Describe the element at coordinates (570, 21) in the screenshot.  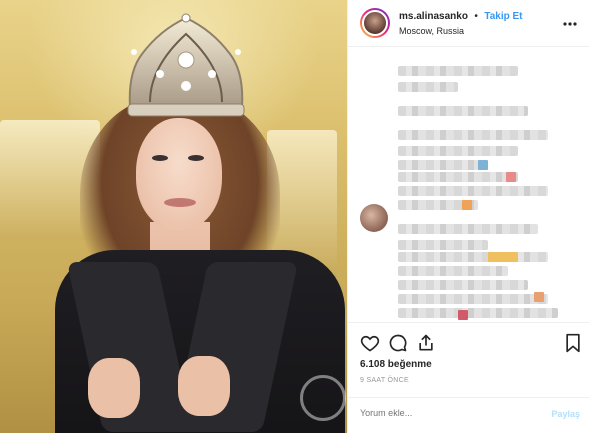
I see `more-horizontal-icon` at that location.